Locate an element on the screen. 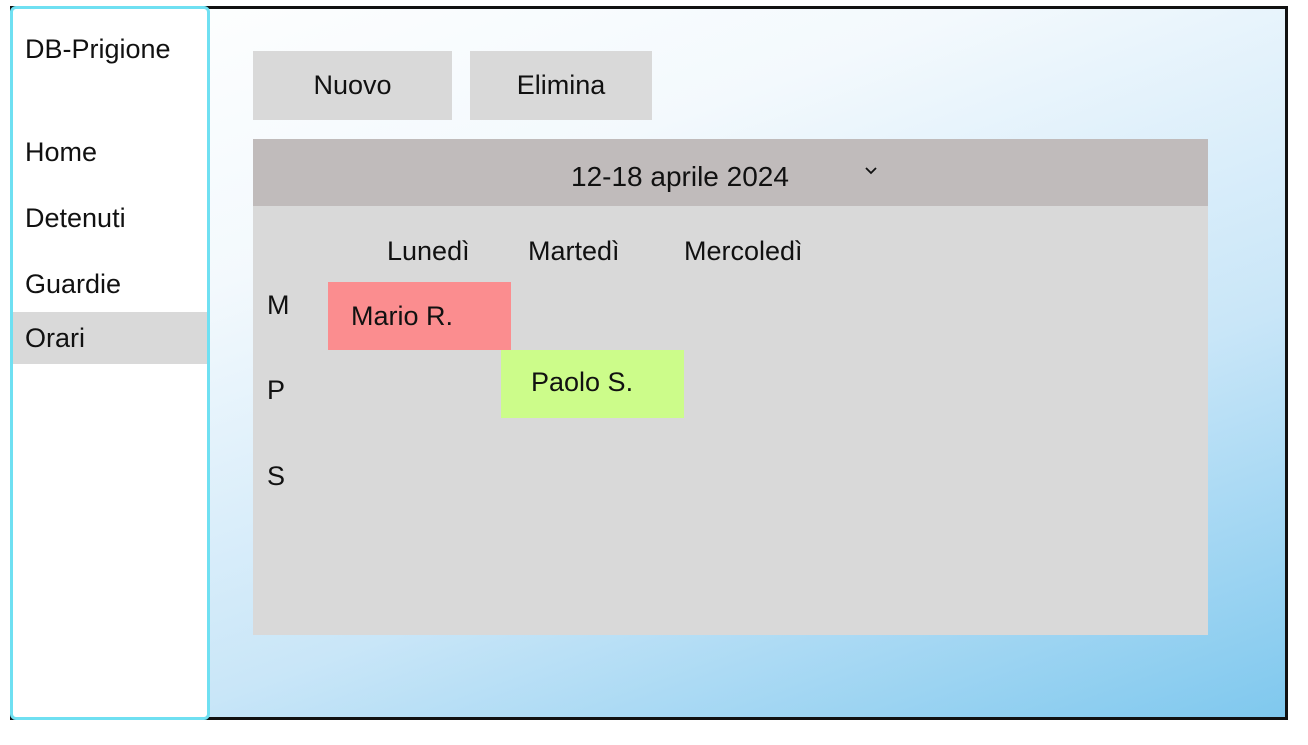 This screenshot has width=1308, height=745. sidebar-item-home: Home is located at coordinates (110, 152).